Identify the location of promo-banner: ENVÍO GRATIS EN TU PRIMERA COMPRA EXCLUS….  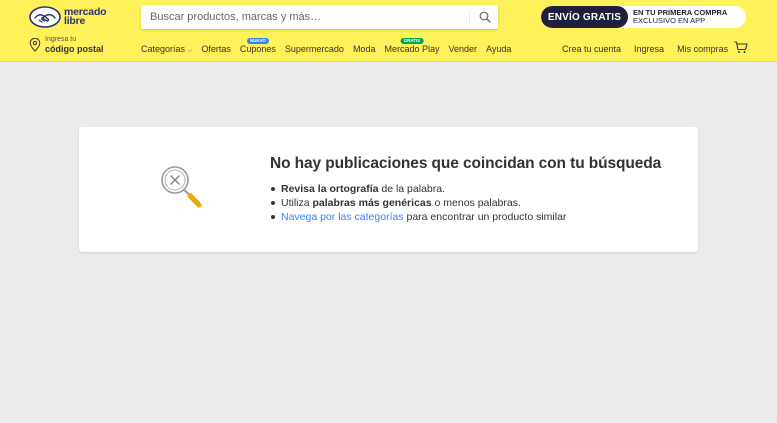
(643, 17).